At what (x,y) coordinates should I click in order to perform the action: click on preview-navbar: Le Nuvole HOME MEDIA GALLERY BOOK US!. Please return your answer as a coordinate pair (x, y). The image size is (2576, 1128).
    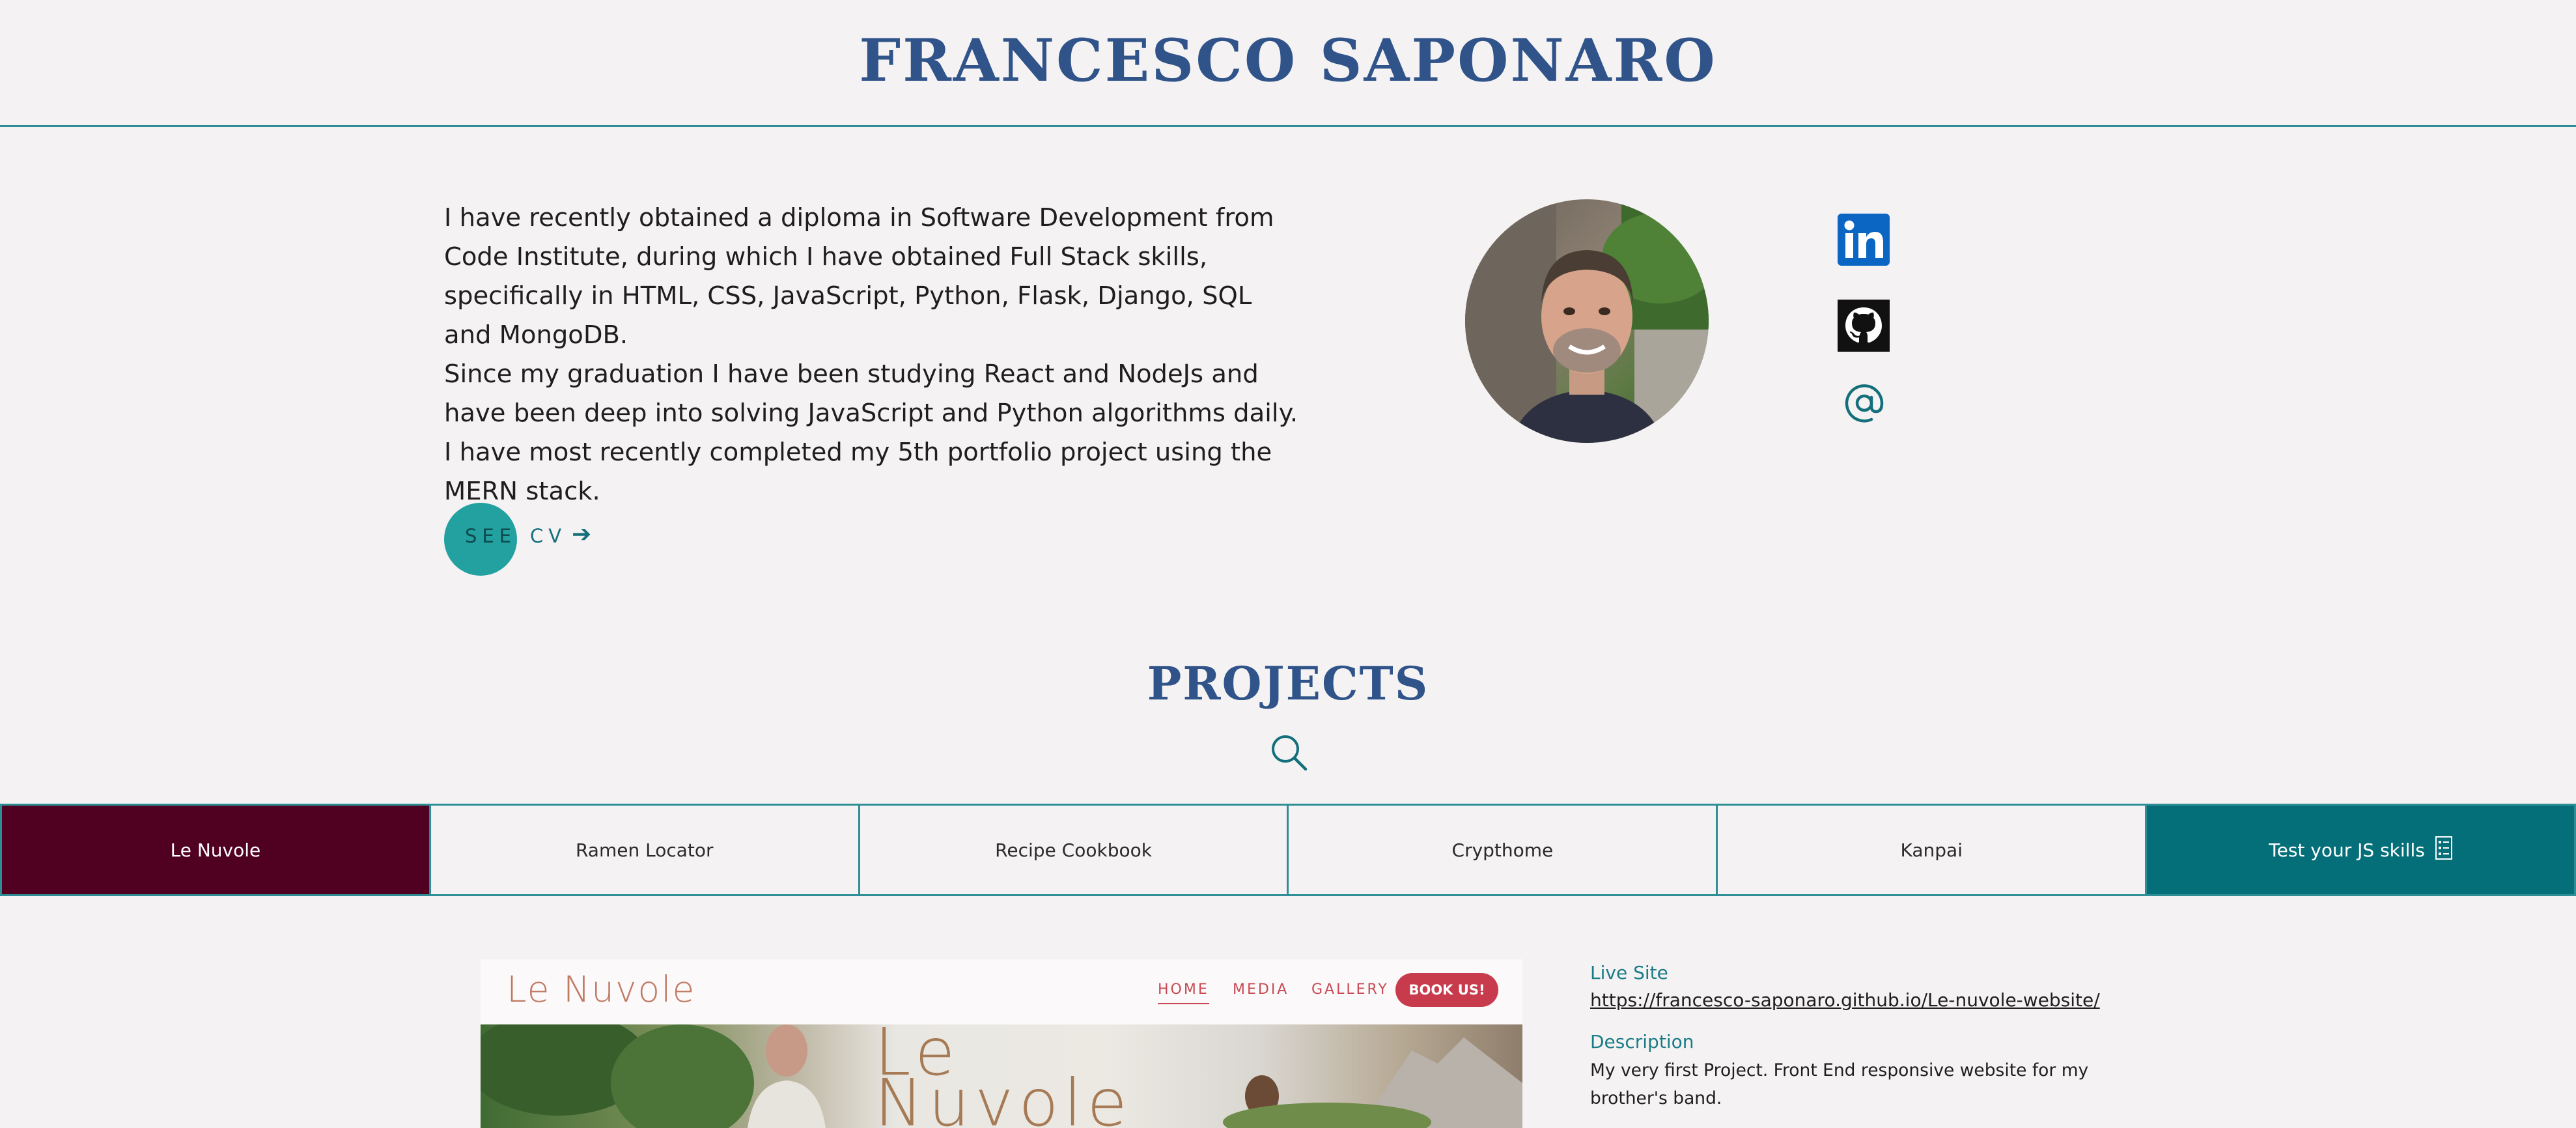
    Looking at the image, I should click on (1002, 991).